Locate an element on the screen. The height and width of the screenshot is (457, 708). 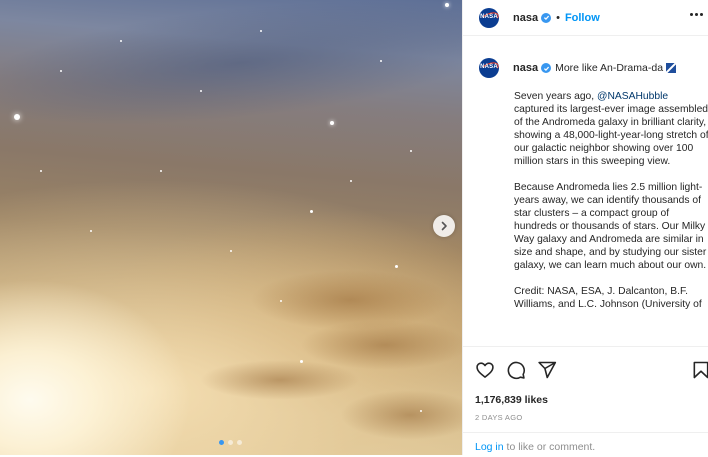
post-header: NASA nasa • Follow is located at coordinates (585, 18).